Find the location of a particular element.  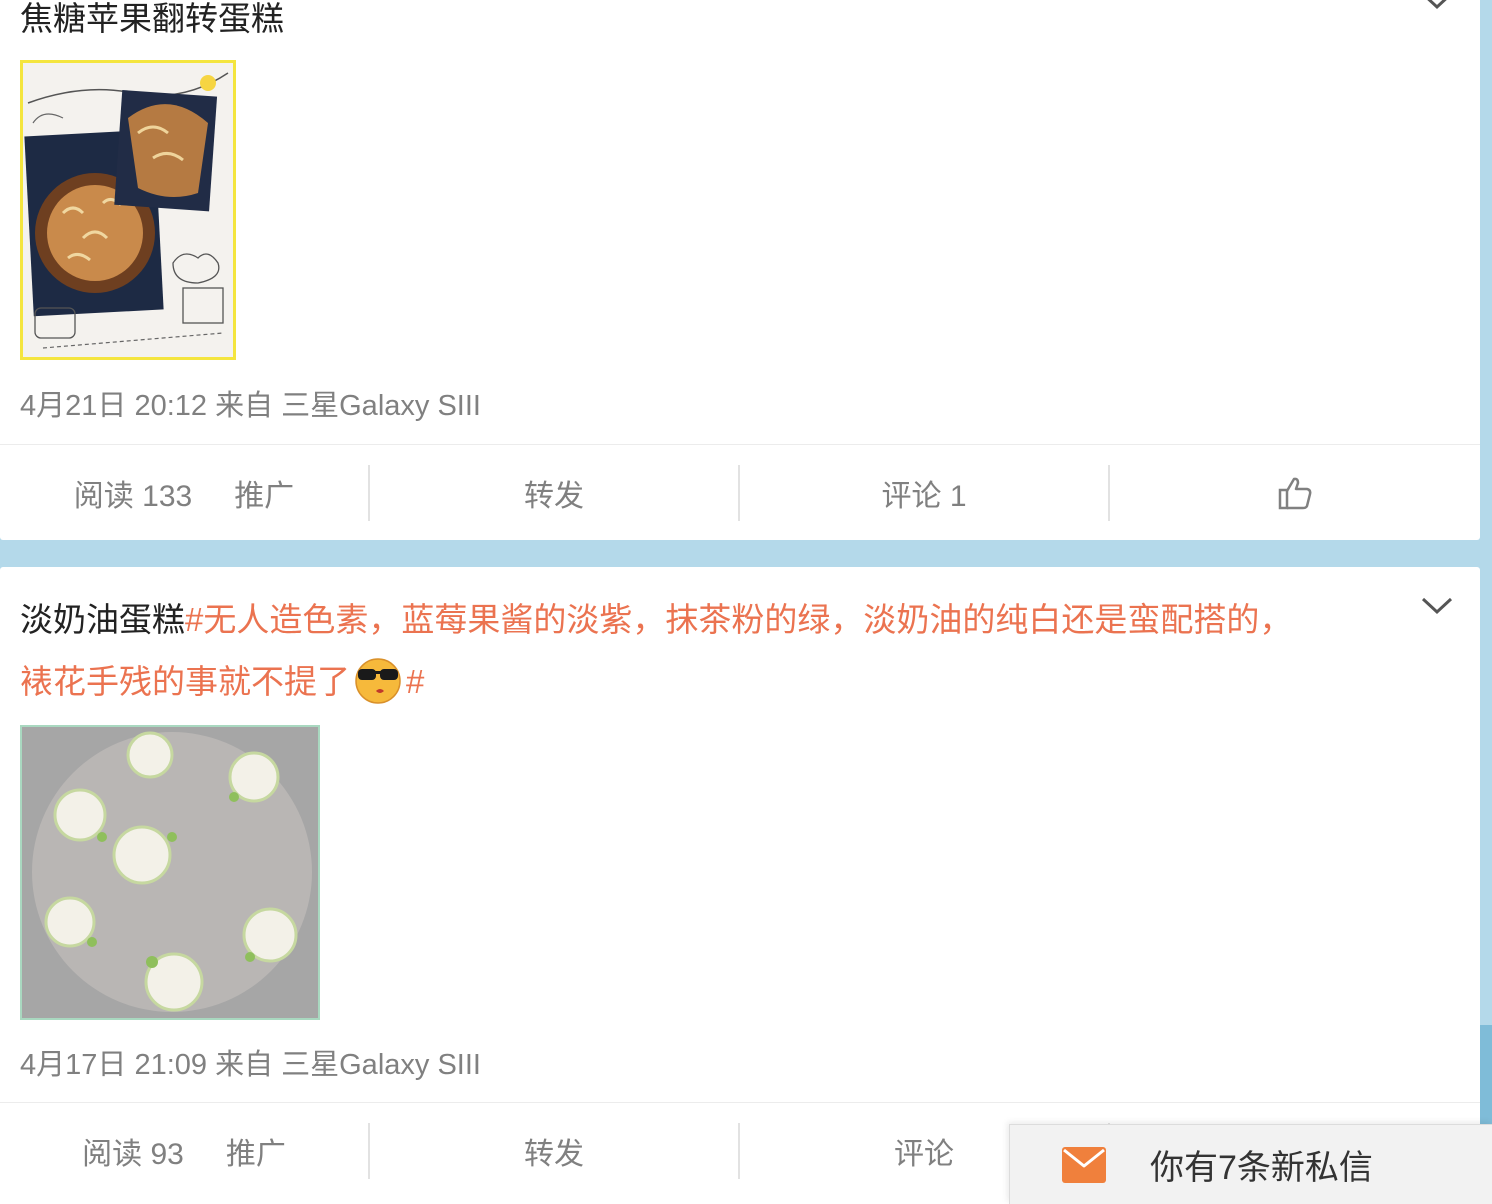

post-body: 焦糖苹果翻转蛋糕 is located at coordinates (152, 18).